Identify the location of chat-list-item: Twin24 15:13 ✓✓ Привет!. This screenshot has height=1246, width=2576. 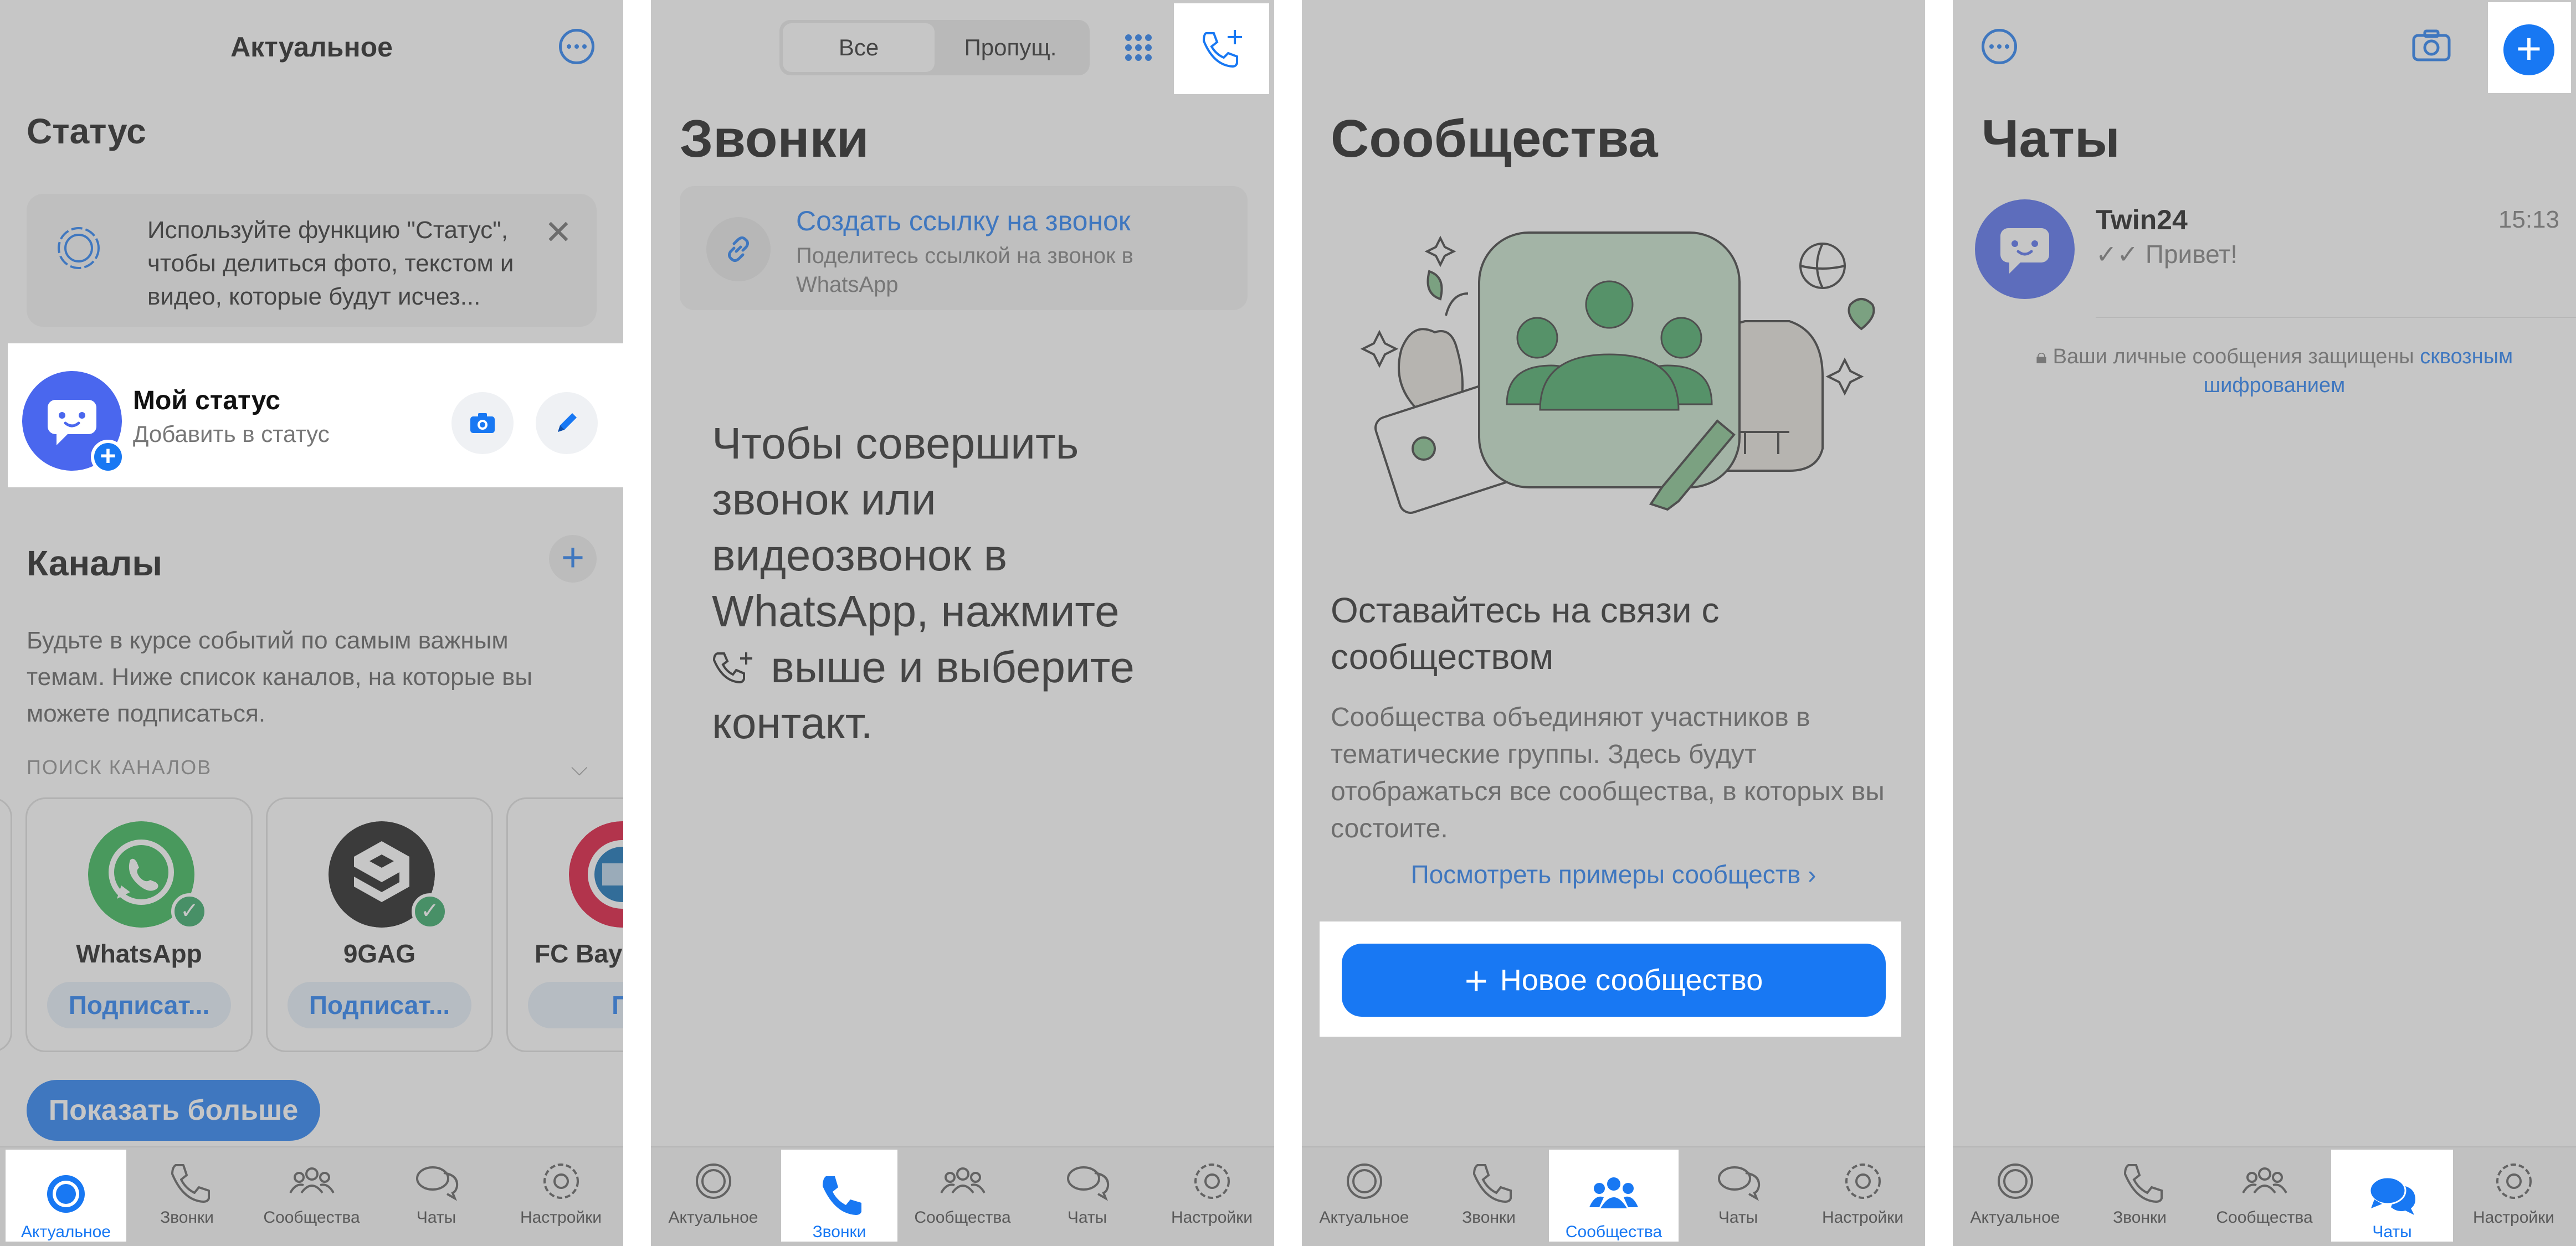
(2267, 255).